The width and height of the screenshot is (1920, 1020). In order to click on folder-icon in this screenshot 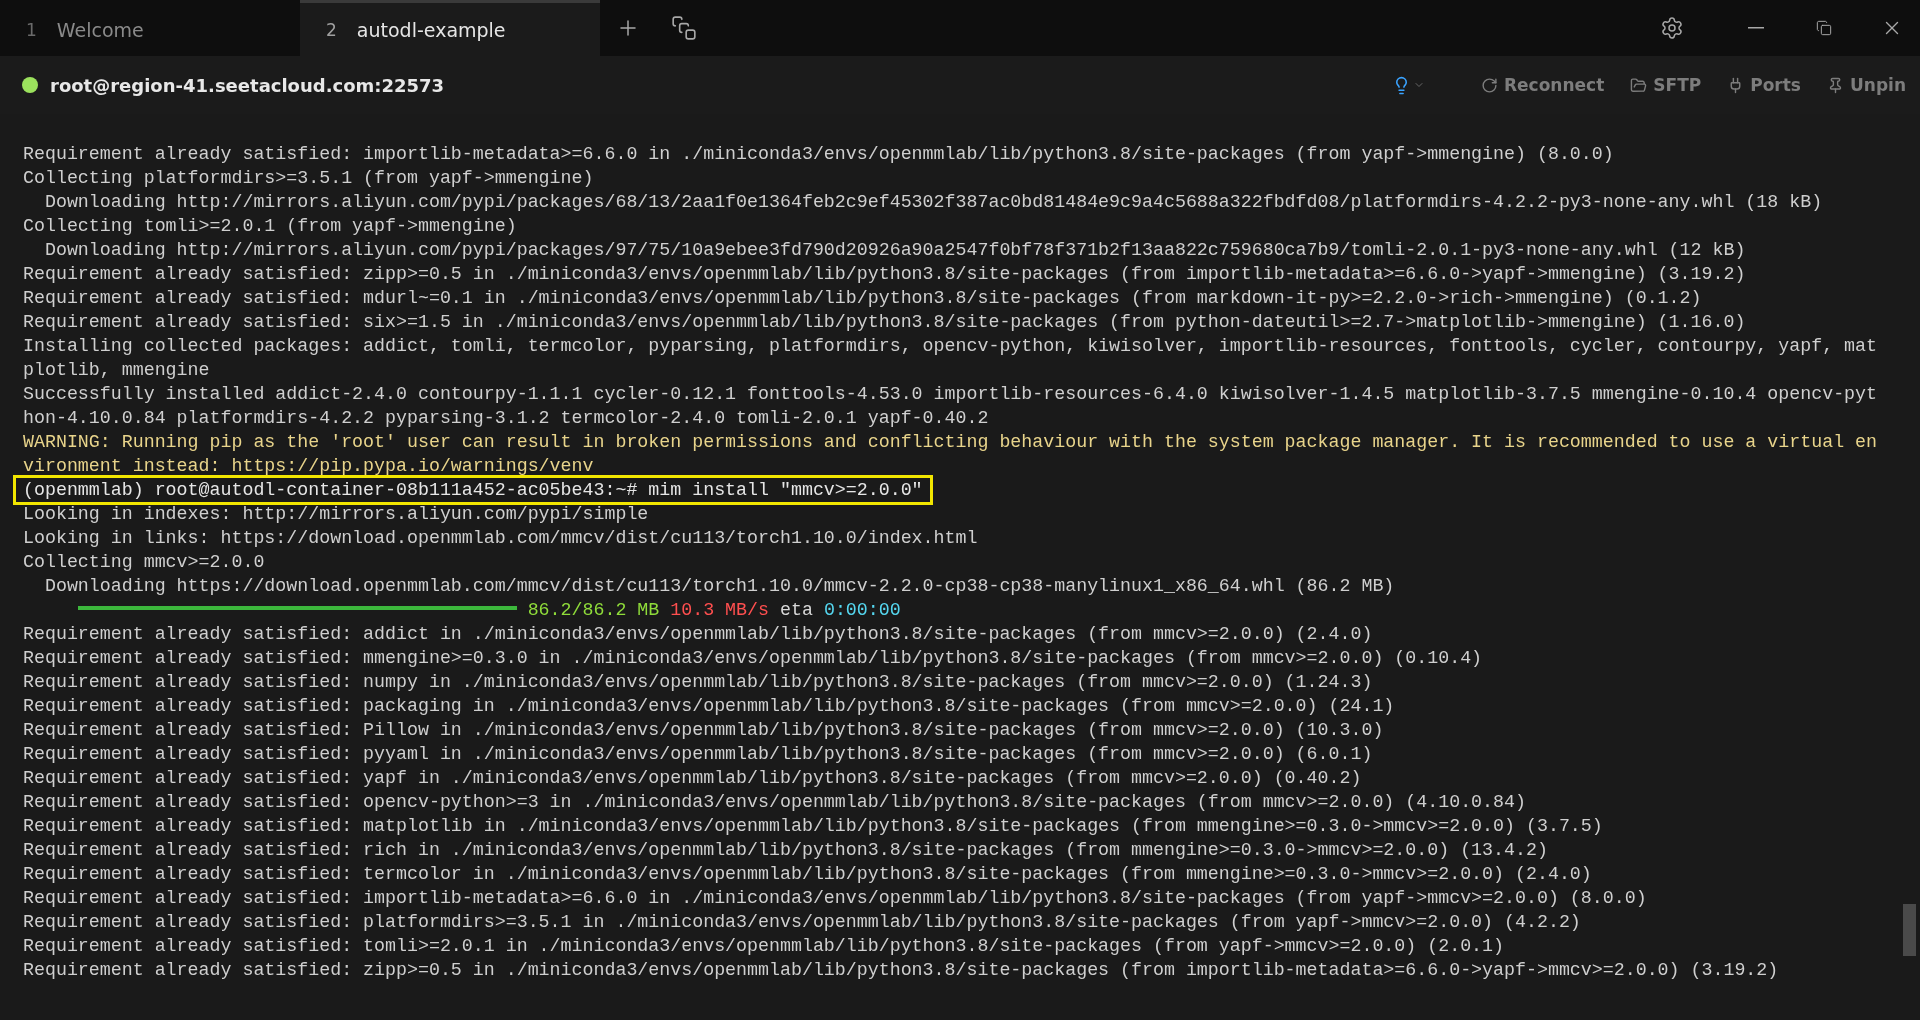, I will do `click(1639, 85)`.